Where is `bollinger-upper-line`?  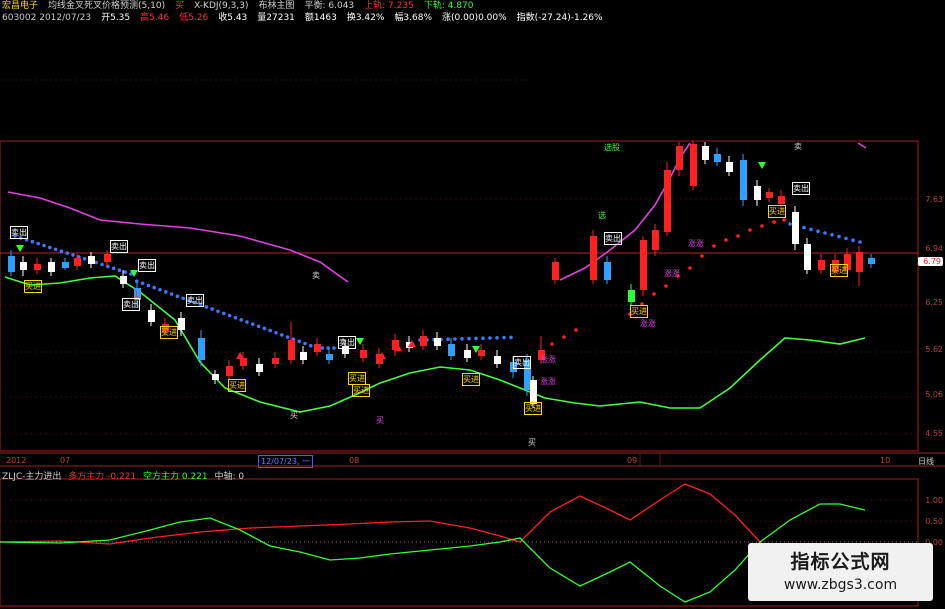
bollinger-upper-line is located at coordinates (862, 145).